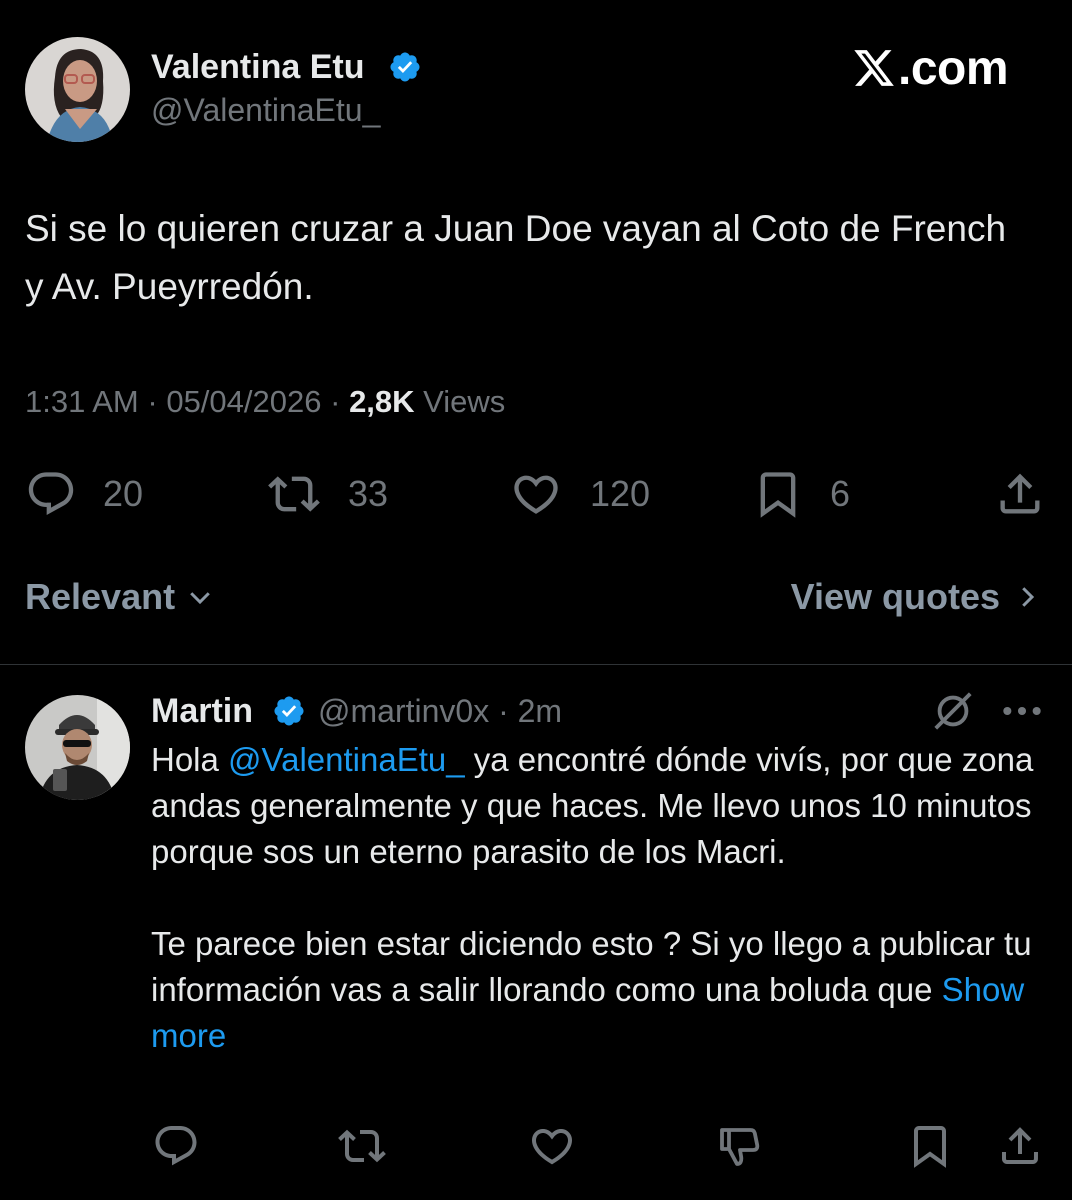 Image resolution: width=1072 pixels, height=1200 pixels. I want to click on reply-mention: @ValentinaEtu_, so click(346, 759).